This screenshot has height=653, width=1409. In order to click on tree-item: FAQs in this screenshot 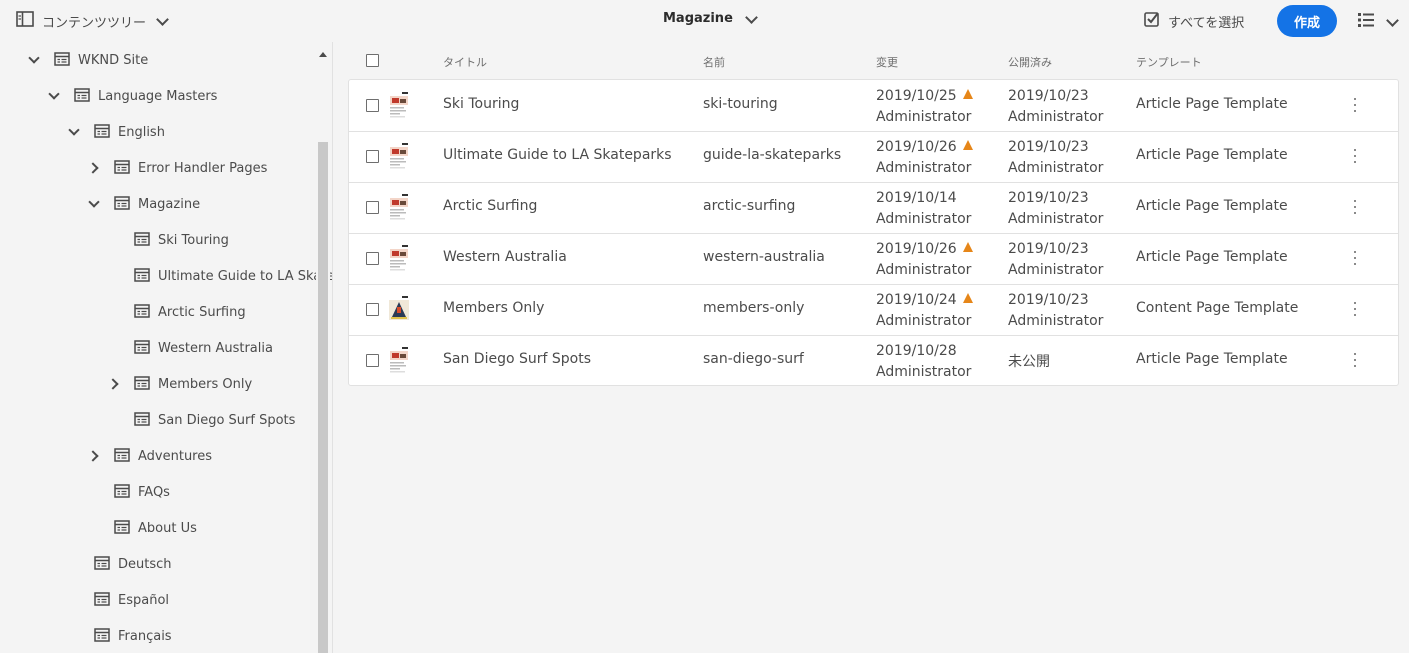, I will do `click(128, 492)`.